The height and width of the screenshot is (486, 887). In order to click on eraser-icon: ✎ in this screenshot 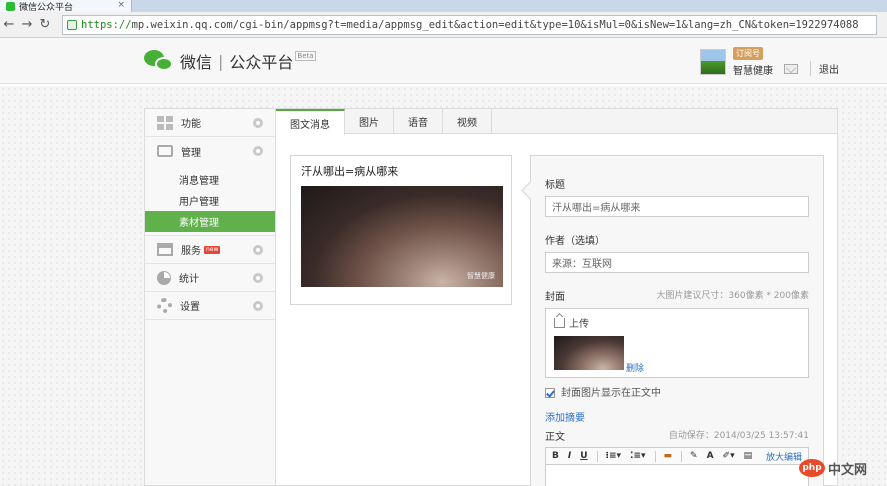, I will do `click(694, 456)`.